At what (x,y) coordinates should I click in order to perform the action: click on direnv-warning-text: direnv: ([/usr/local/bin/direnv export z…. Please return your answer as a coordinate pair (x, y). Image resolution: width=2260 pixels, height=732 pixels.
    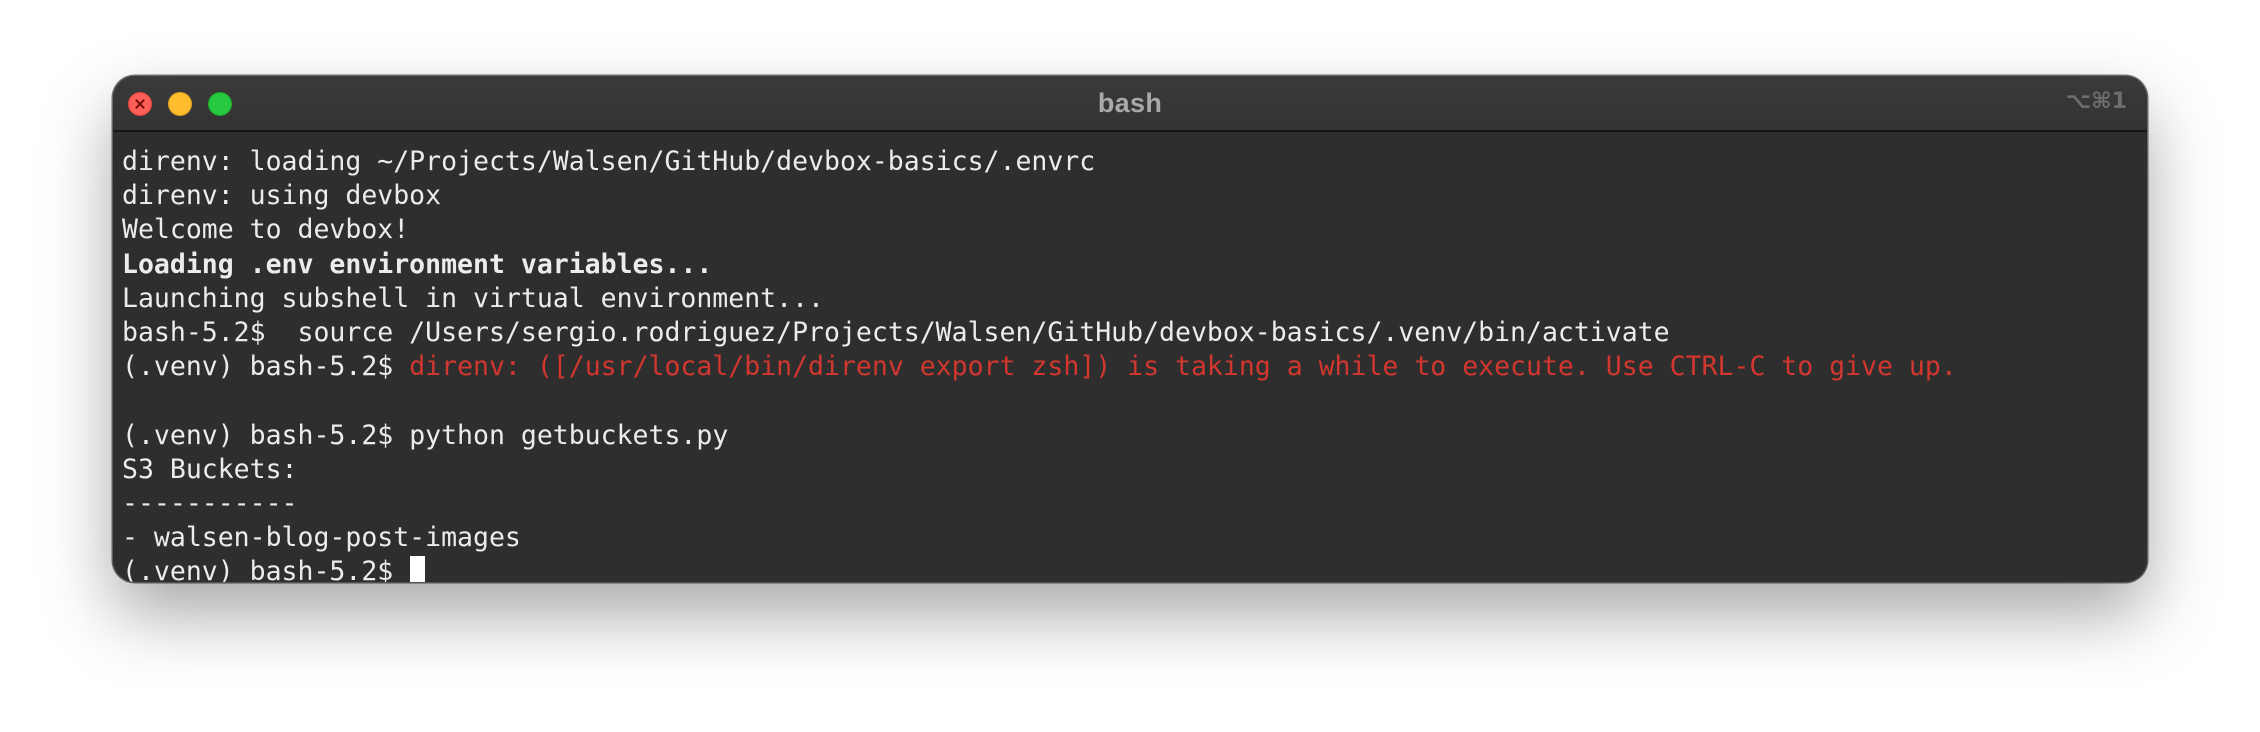
    Looking at the image, I should click on (1183, 367).